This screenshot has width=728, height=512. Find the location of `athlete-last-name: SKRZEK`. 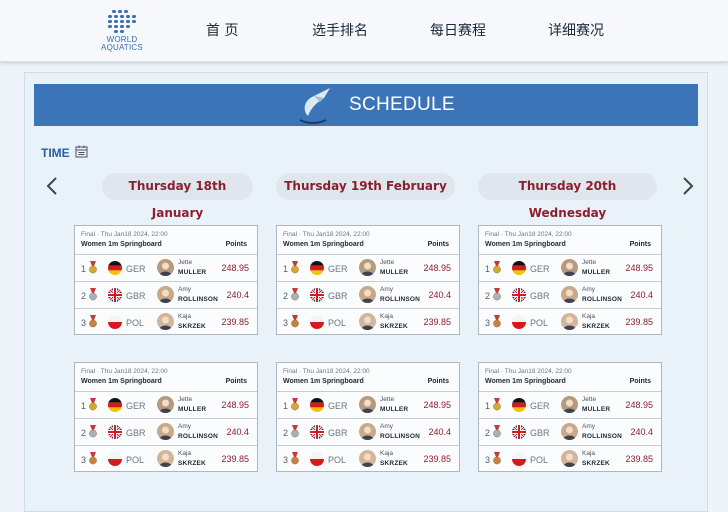

athlete-last-name: SKRZEK is located at coordinates (192, 326).